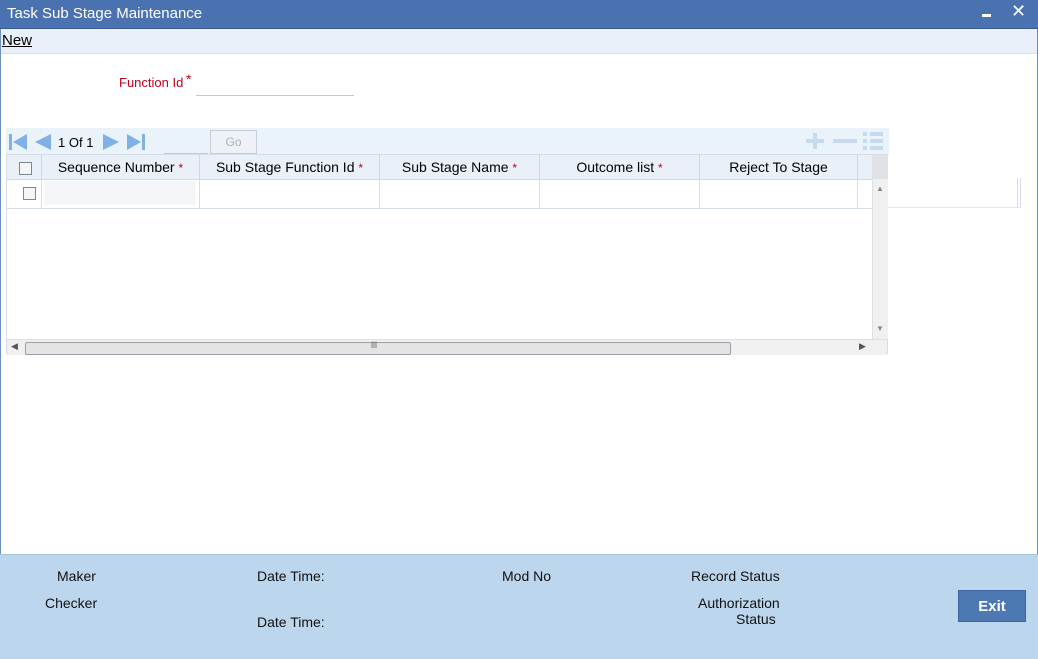  I want to click on function-id-label: Function Id, so click(151, 82).